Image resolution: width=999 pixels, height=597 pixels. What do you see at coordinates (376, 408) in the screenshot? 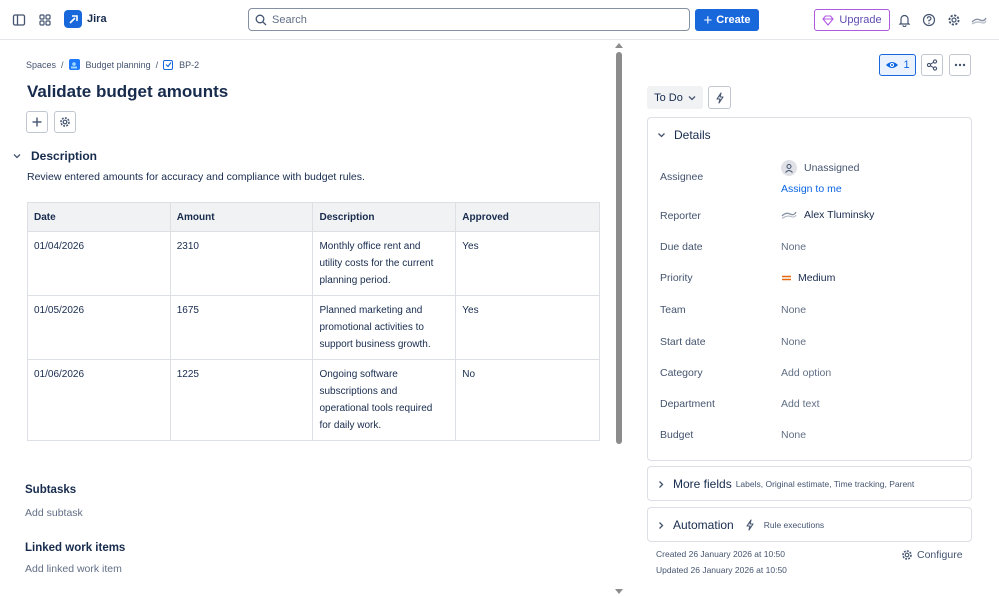
I see `description-line: operational tools required` at bounding box center [376, 408].